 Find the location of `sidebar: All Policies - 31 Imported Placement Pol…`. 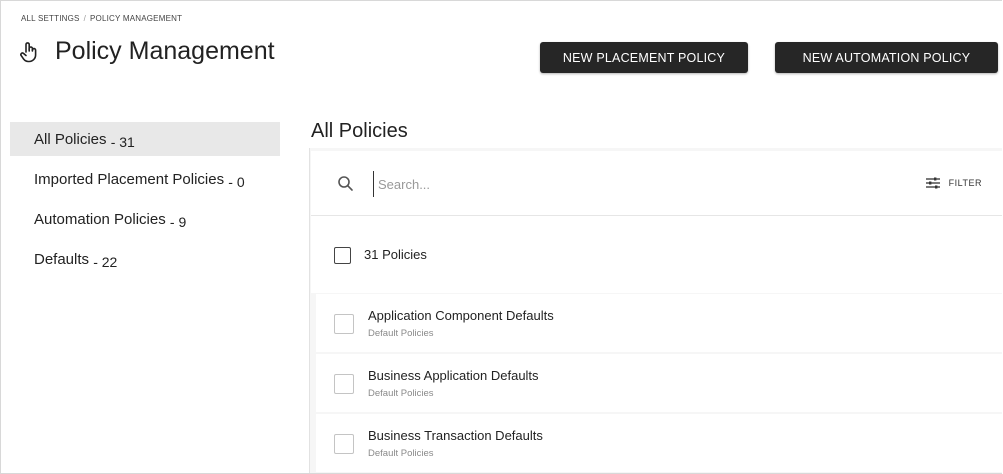

sidebar: All Policies - 31 Imported Placement Pol… is located at coordinates (145, 202).